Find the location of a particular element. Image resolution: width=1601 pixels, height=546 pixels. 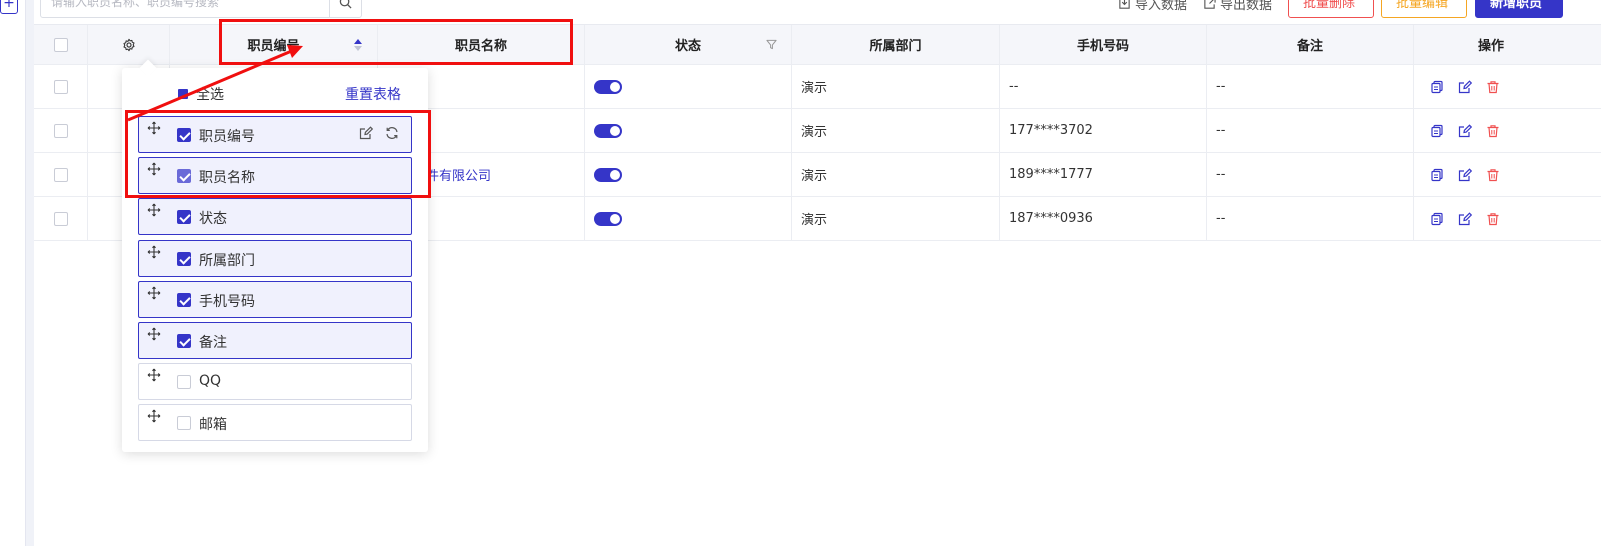

annotation-arrow is located at coordinates (215, 83).